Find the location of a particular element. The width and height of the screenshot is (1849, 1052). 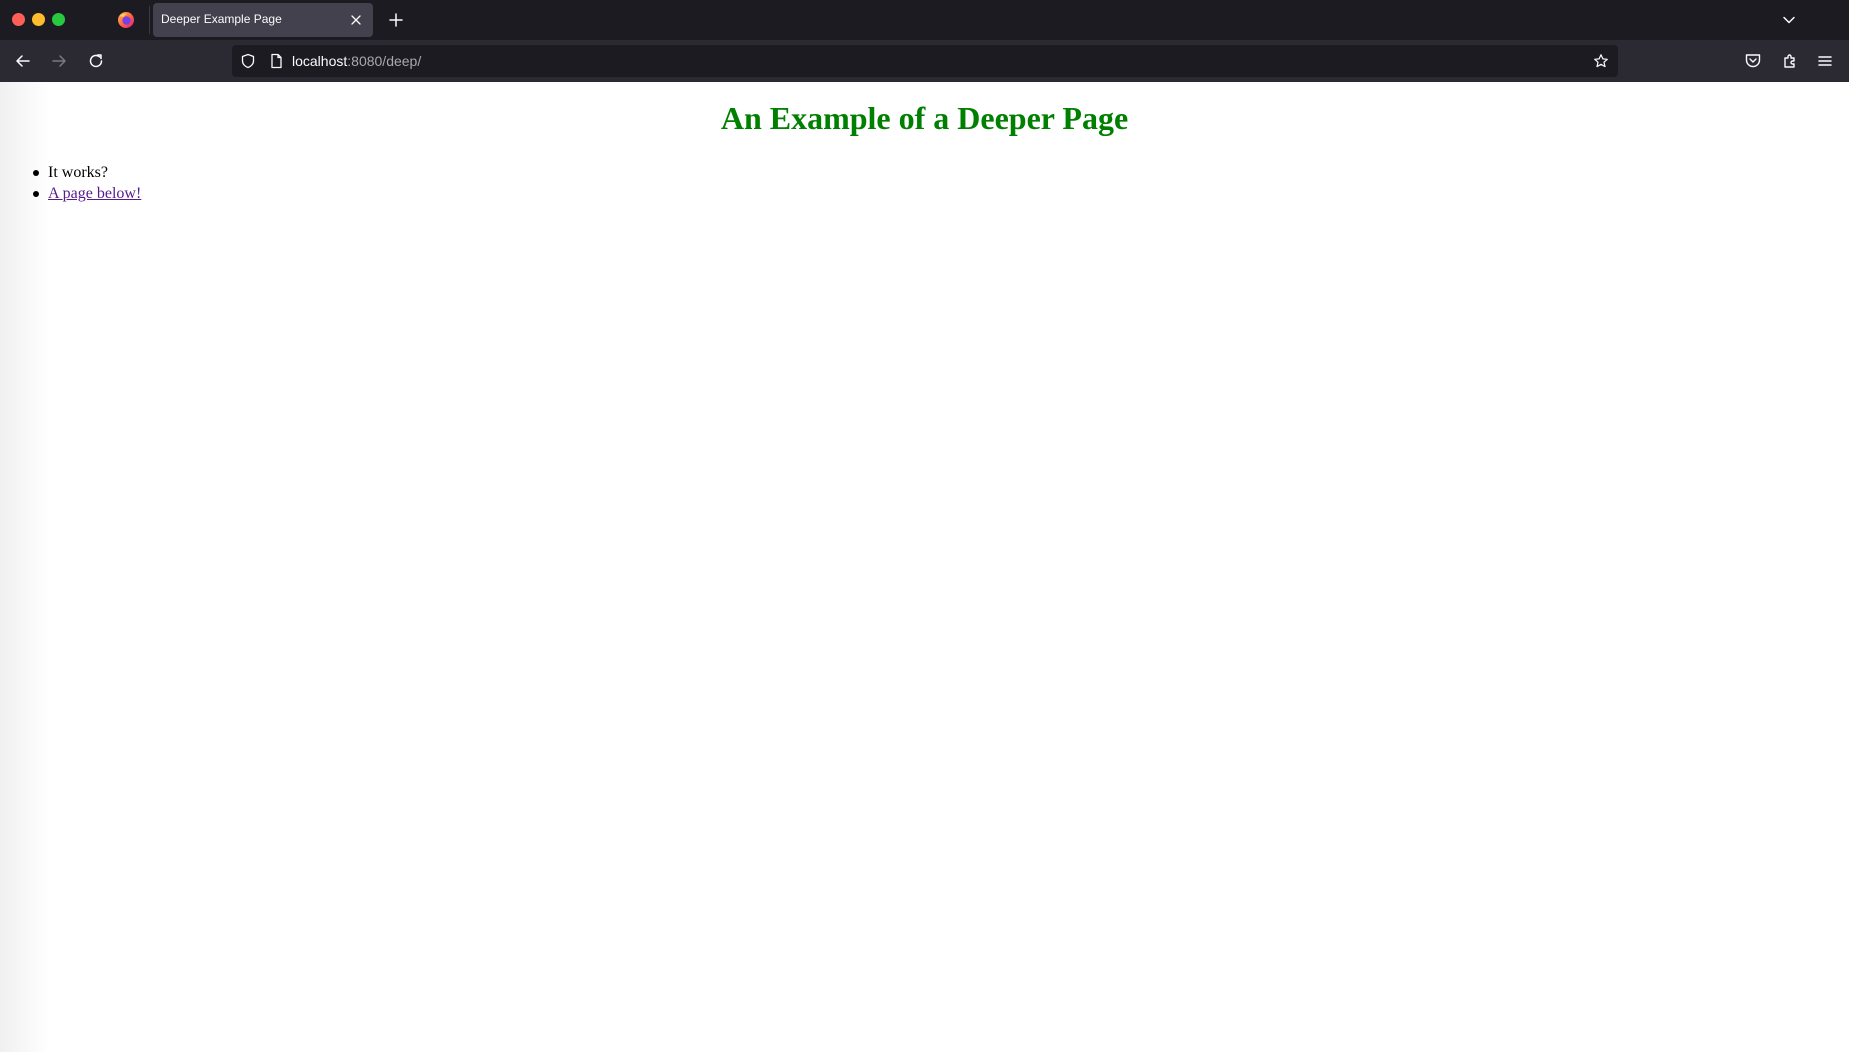

bullet-list: It works? A page below! is located at coordinates (70, 183).